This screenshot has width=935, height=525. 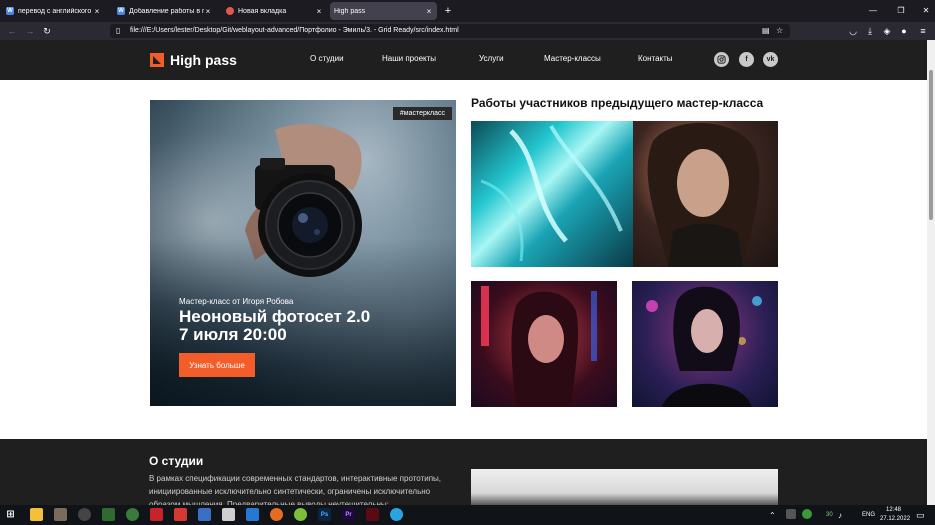 What do you see at coordinates (327, 58) in the screenshot?
I see `nav-link-about: О студии` at bounding box center [327, 58].